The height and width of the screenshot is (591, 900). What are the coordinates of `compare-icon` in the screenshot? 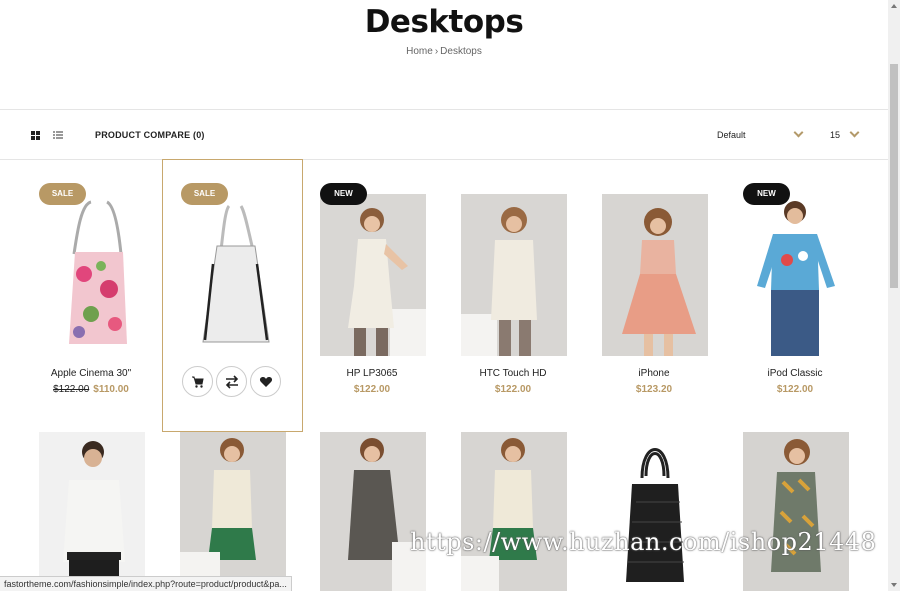 It's located at (232, 382).